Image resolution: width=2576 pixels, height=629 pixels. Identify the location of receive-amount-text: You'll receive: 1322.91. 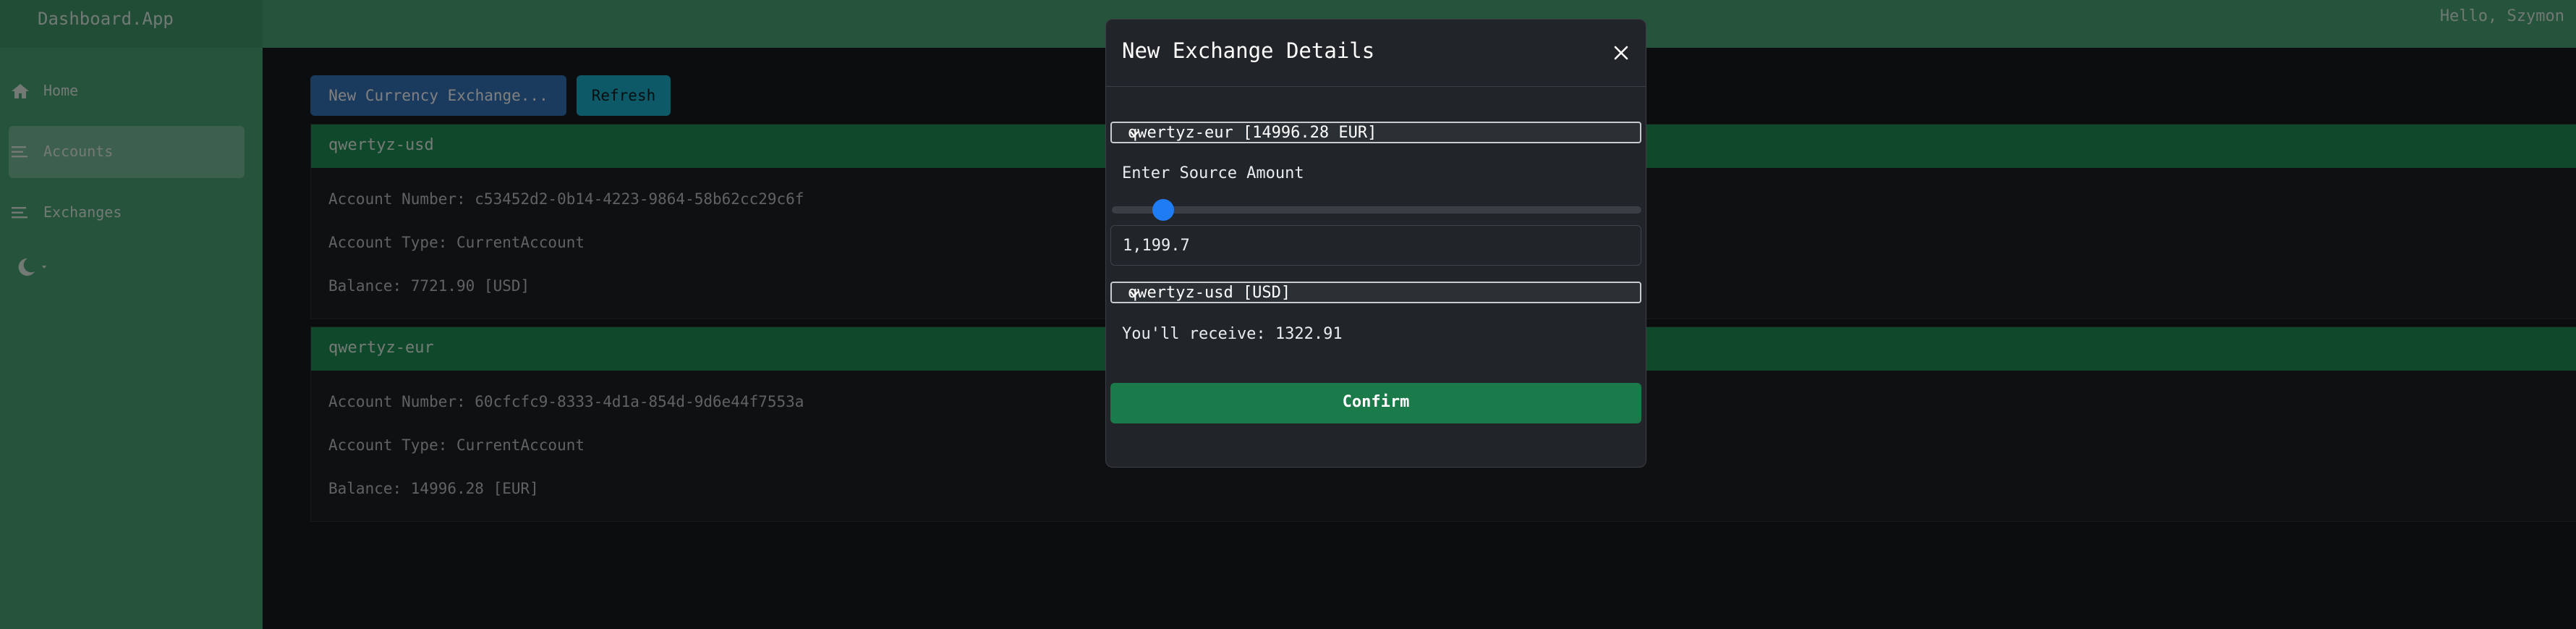
(1232, 334).